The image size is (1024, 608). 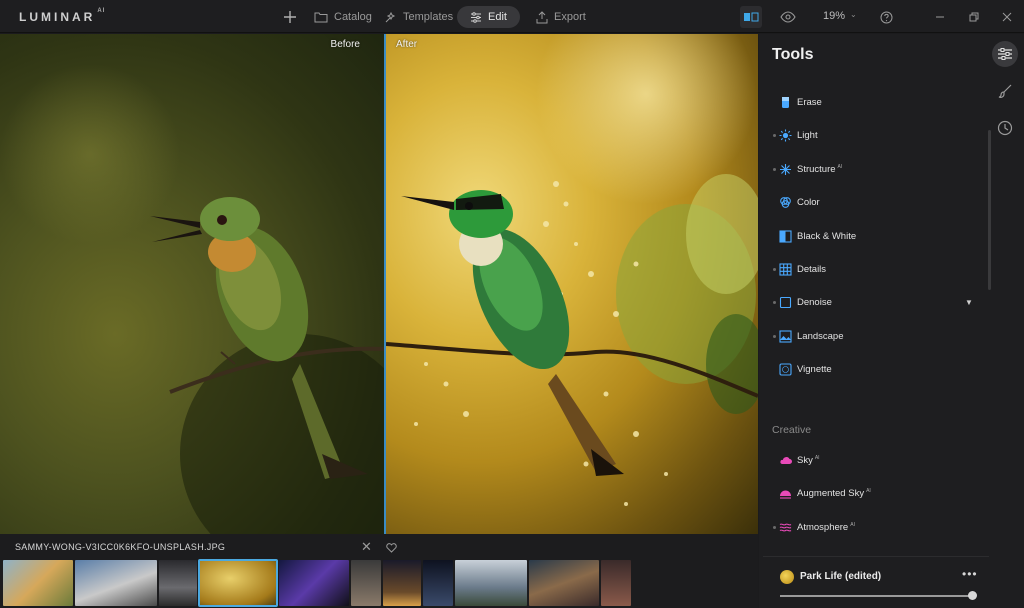 I want to click on preset-amount-slider, so click(x=878, y=595).